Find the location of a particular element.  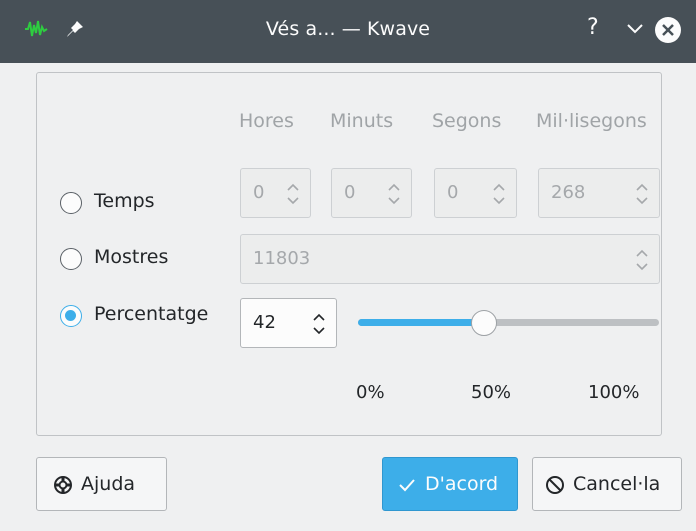

minutes-value: 0 is located at coordinates (350, 192).